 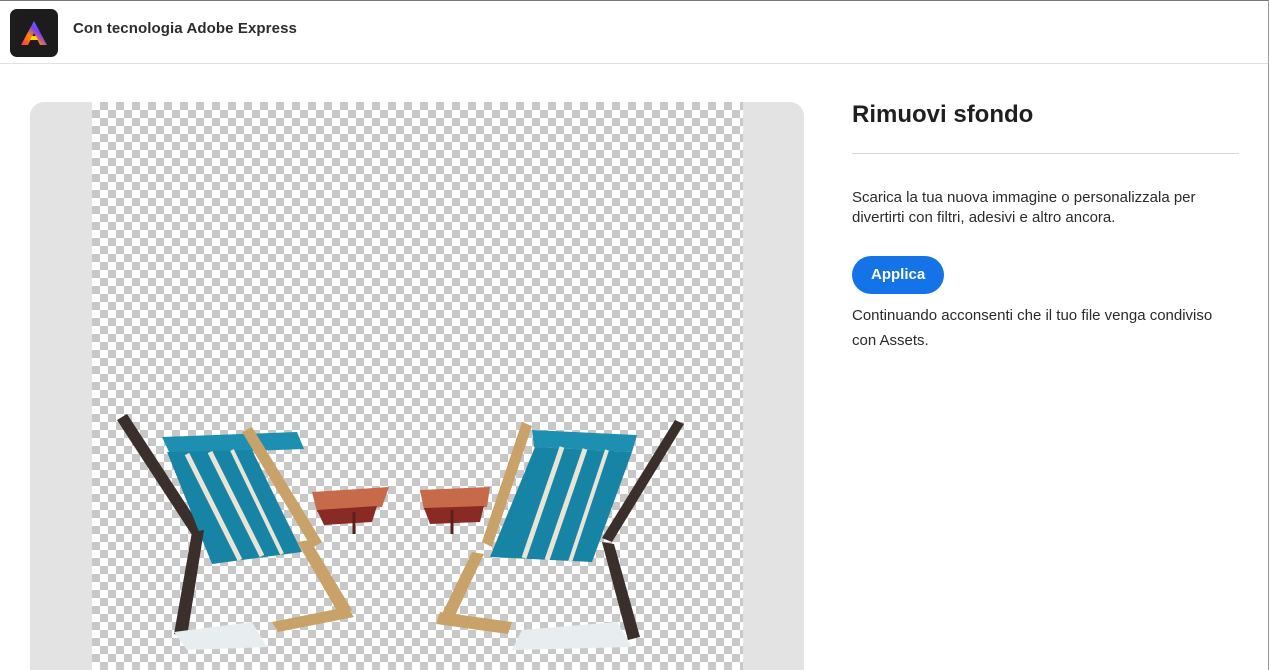 What do you see at coordinates (552, 535) in the screenshot?
I see `right-beach-chair` at bounding box center [552, 535].